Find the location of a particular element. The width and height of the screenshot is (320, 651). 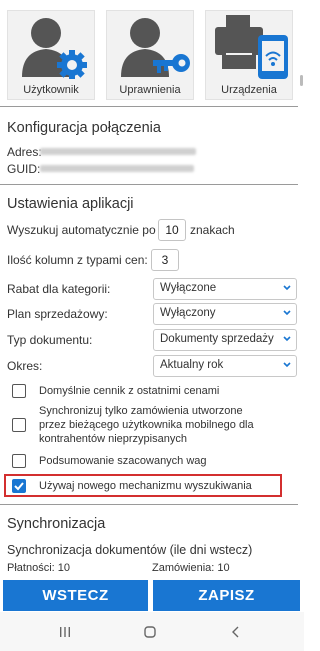

home-icon is located at coordinates (150, 632).